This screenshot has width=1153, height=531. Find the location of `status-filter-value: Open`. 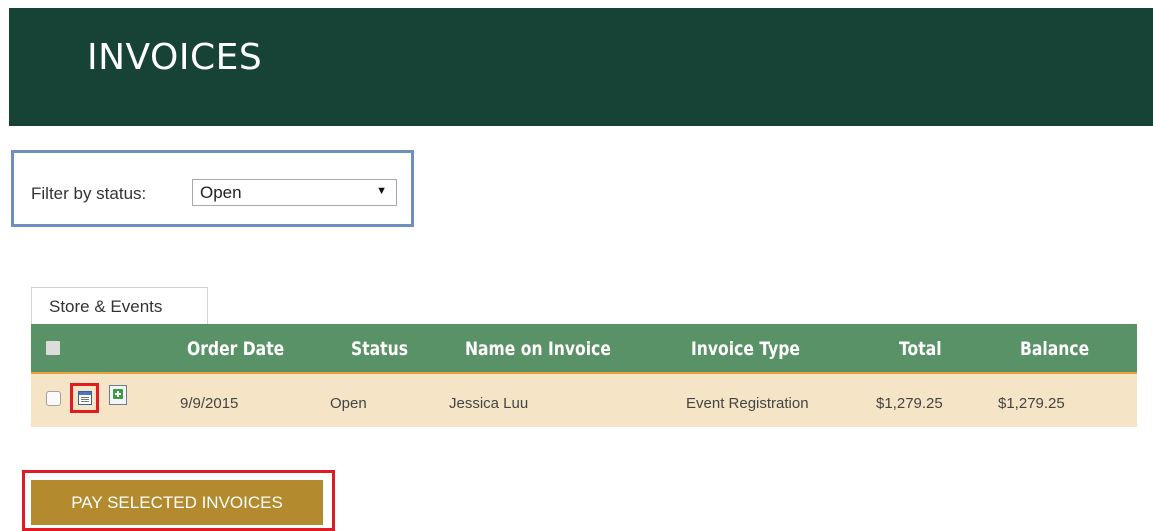

status-filter-value: Open is located at coordinates (221, 192).